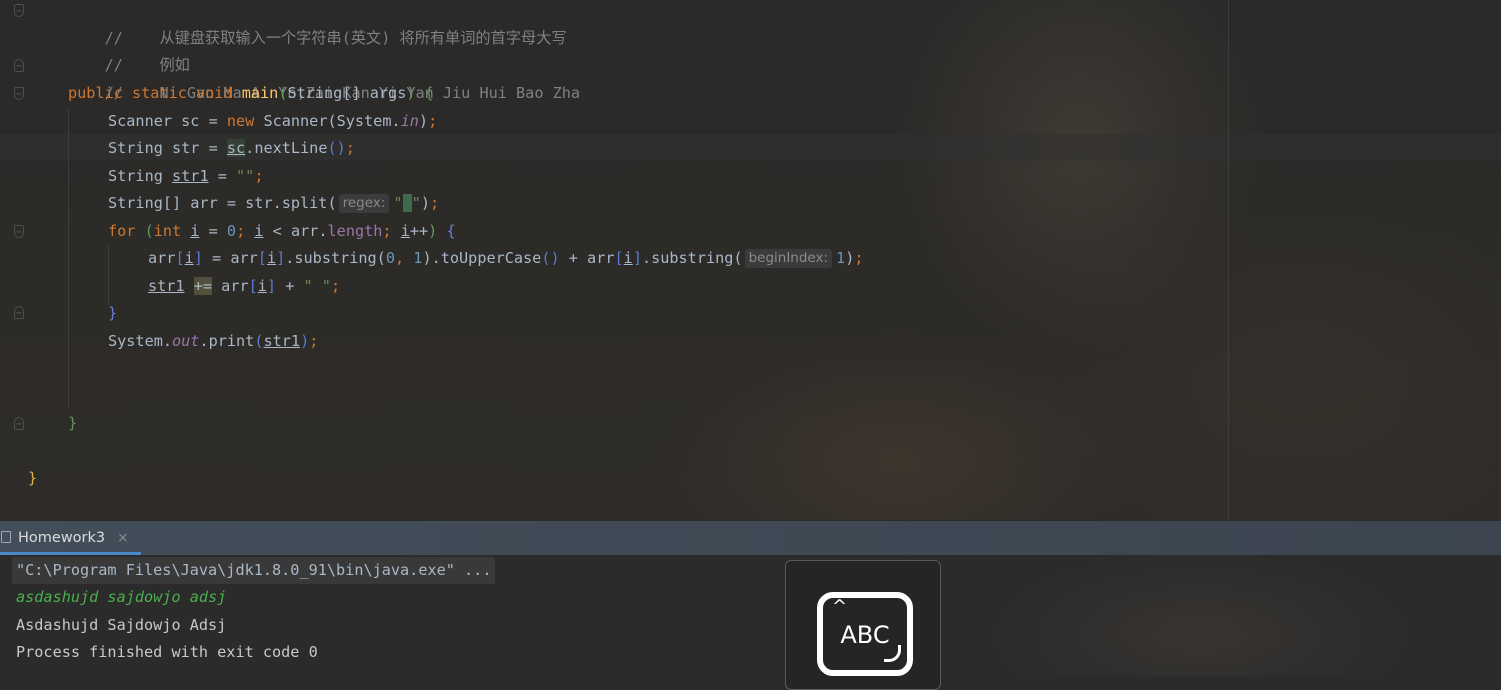  Describe the element at coordinates (172, 231) in the screenshot. I see `keyword: int` at that location.